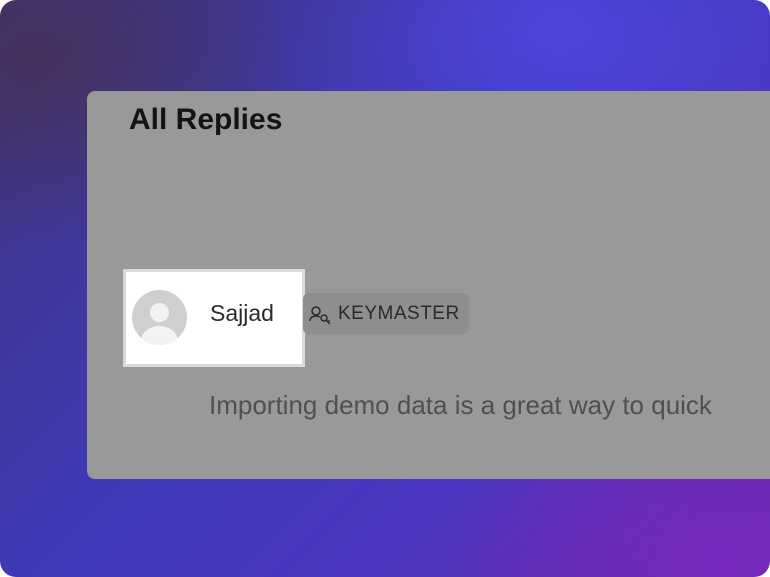 Image resolution: width=770 pixels, height=577 pixels. I want to click on role-label: KEYMASTER, so click(399, 313).